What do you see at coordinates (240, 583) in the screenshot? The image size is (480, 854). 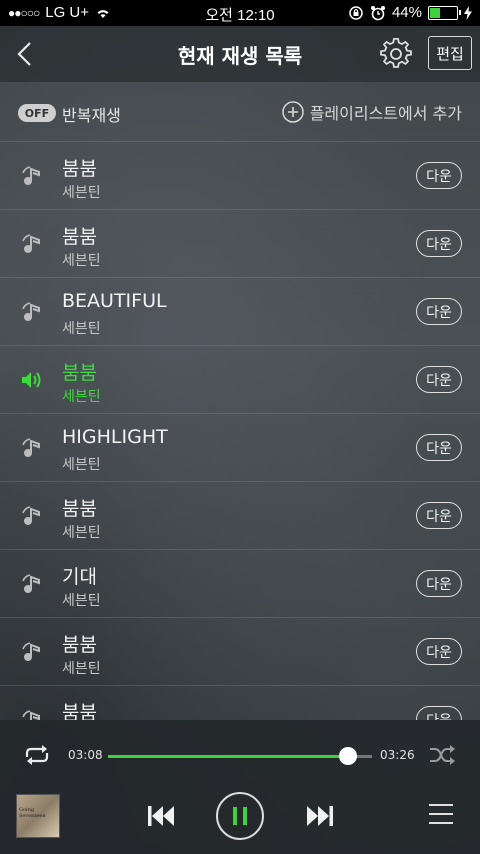 I see `playlist-row: 기대세븐틴 다운` at bounding box center [240, 583].